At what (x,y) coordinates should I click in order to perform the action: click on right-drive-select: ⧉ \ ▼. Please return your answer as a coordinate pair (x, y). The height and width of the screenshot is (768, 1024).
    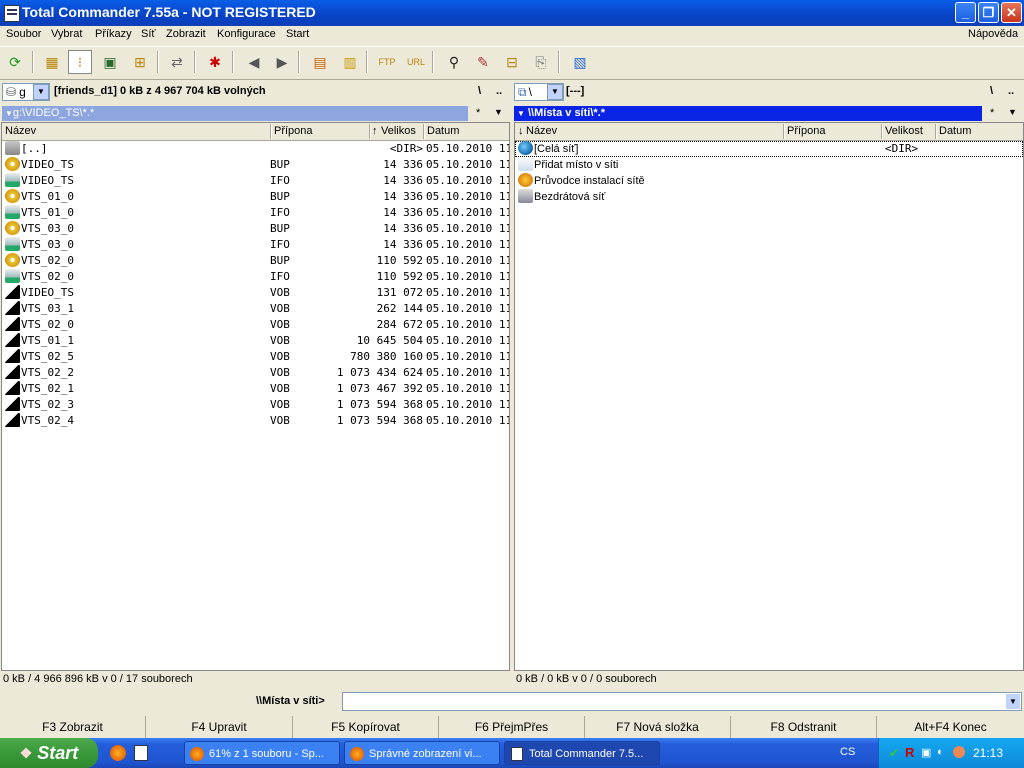
    Looking at the image, I should click on (539, 92).